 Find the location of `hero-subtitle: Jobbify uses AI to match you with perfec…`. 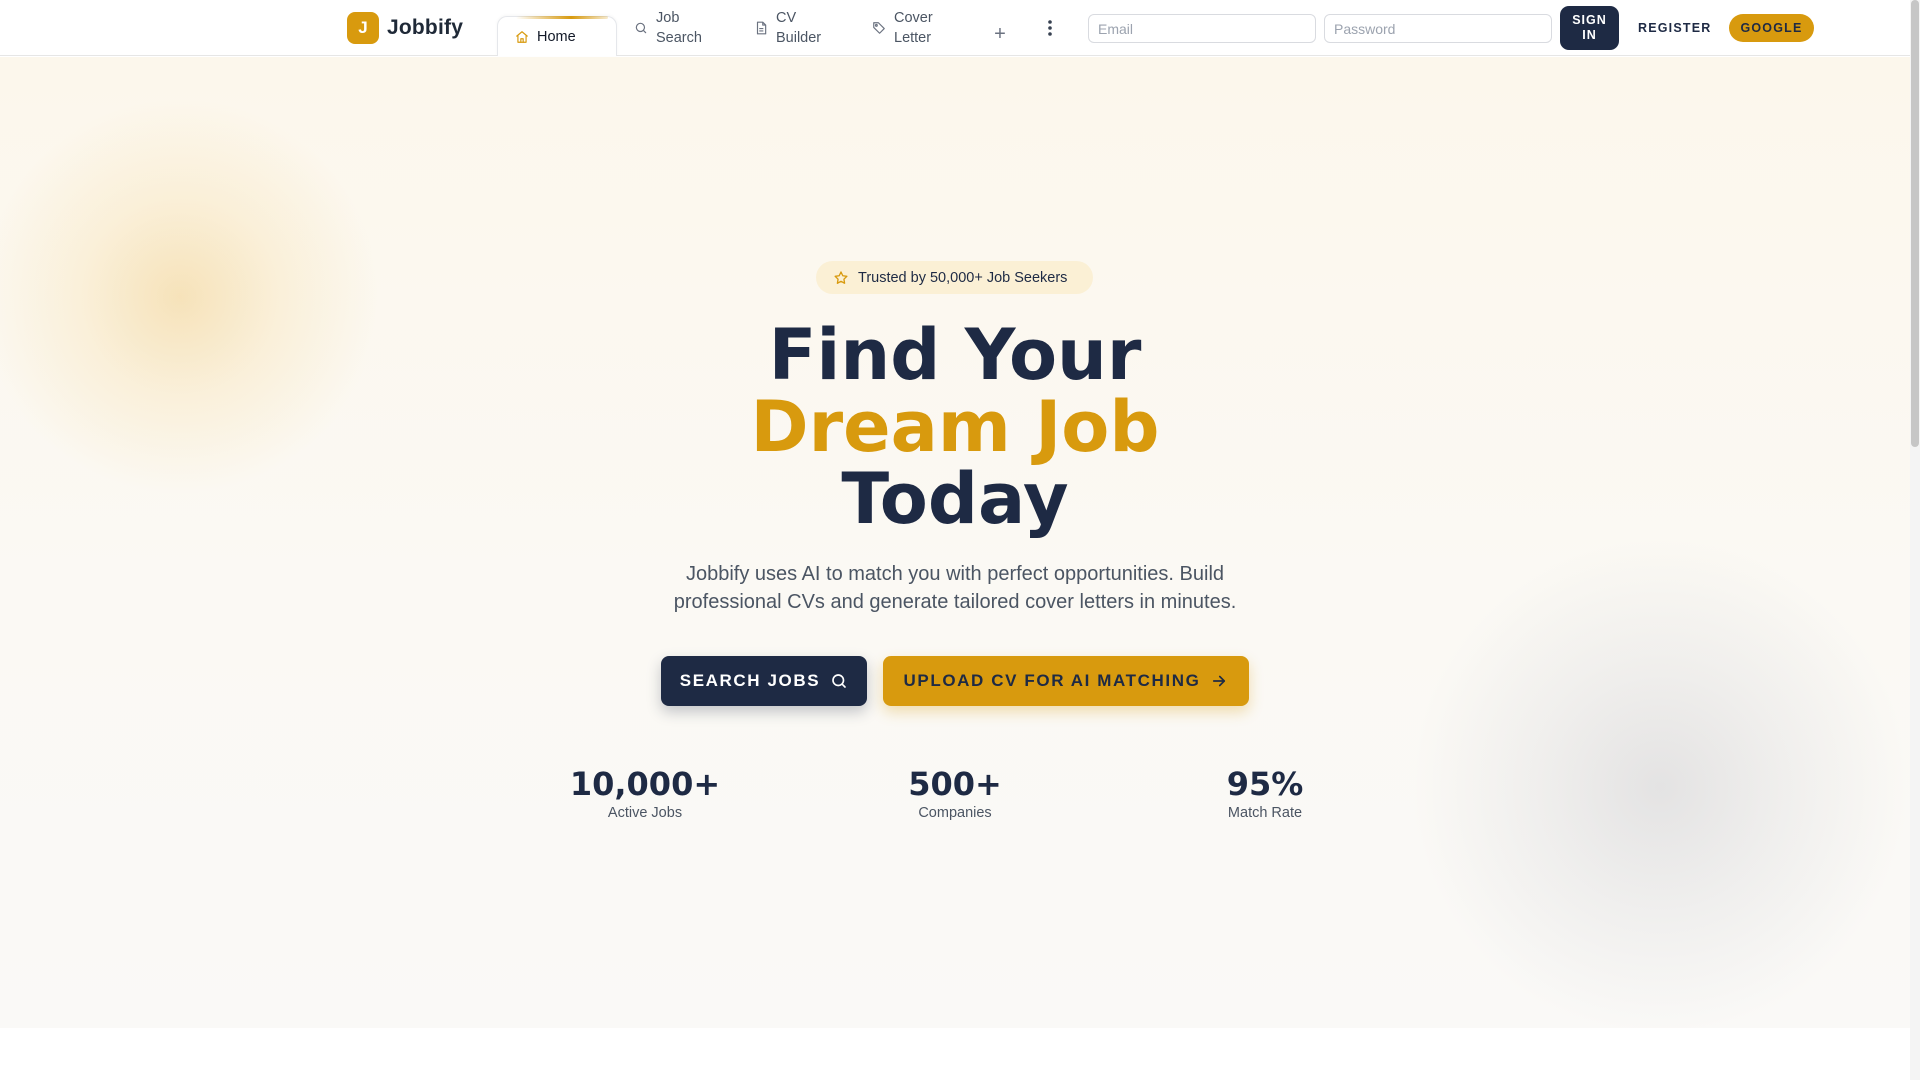

hero-subtitle: Jobbify uses AI to match you with perfec… is located at coordinates (955, 588).